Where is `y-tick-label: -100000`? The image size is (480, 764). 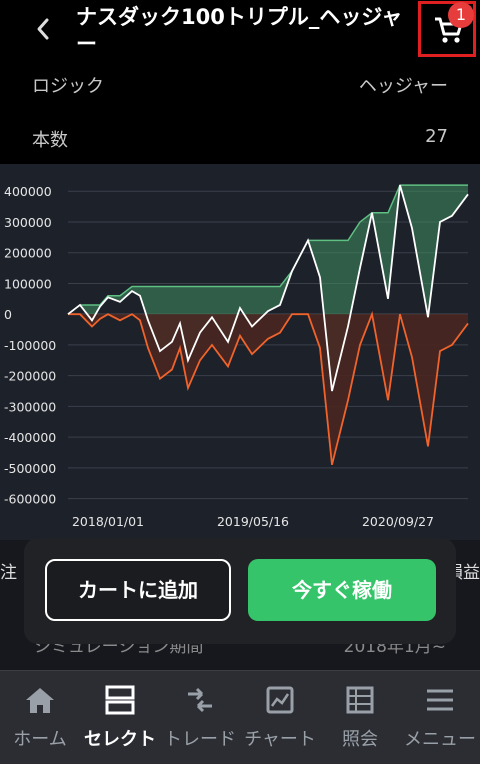 y-tick-label: -100000 is located at coordinates (30, 345).